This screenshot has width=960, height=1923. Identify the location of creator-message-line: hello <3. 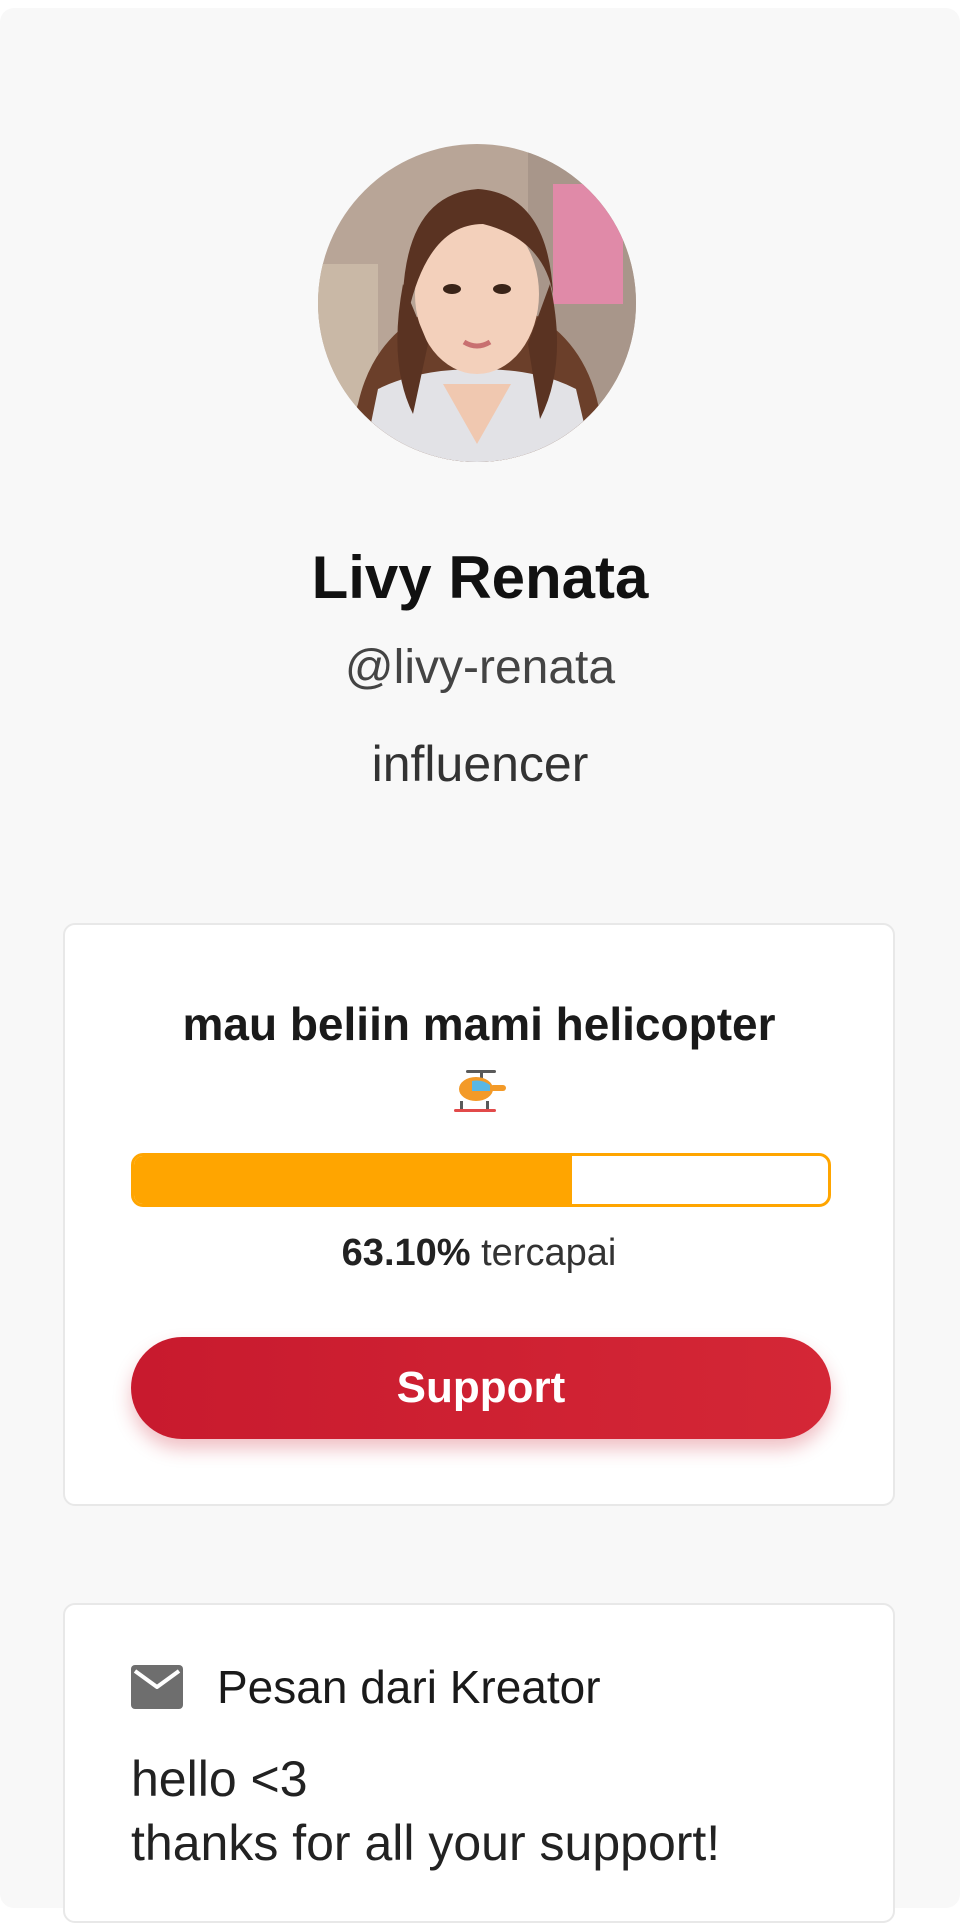
(219, 1779).